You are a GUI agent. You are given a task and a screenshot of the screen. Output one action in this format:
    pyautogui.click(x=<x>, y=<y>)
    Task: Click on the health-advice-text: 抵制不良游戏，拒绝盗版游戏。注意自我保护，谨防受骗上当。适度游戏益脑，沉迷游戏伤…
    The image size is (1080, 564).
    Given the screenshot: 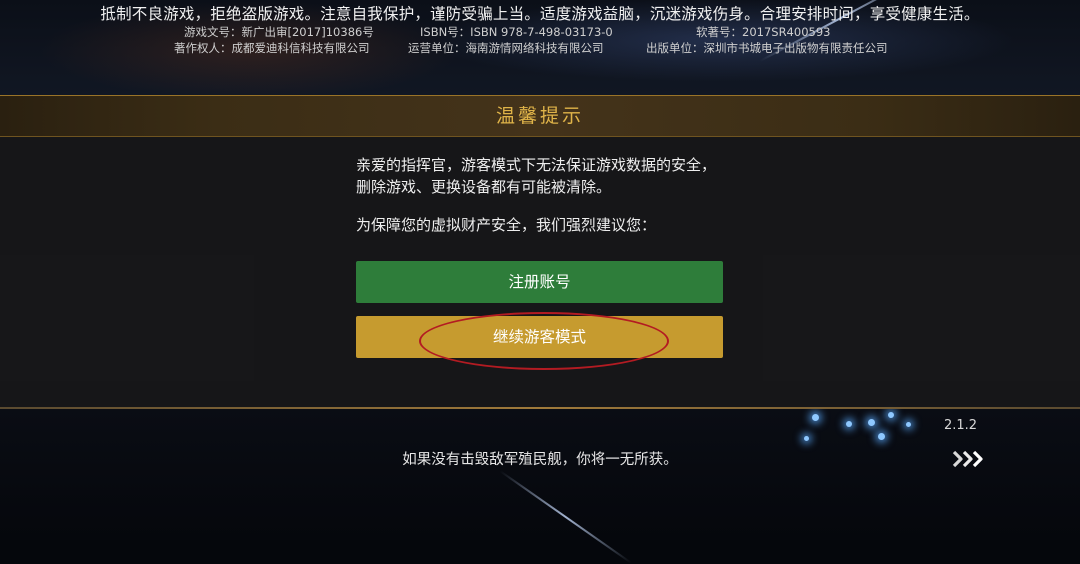 What is the action you would take?
    pyautogui.click(x=540, y=14)
    